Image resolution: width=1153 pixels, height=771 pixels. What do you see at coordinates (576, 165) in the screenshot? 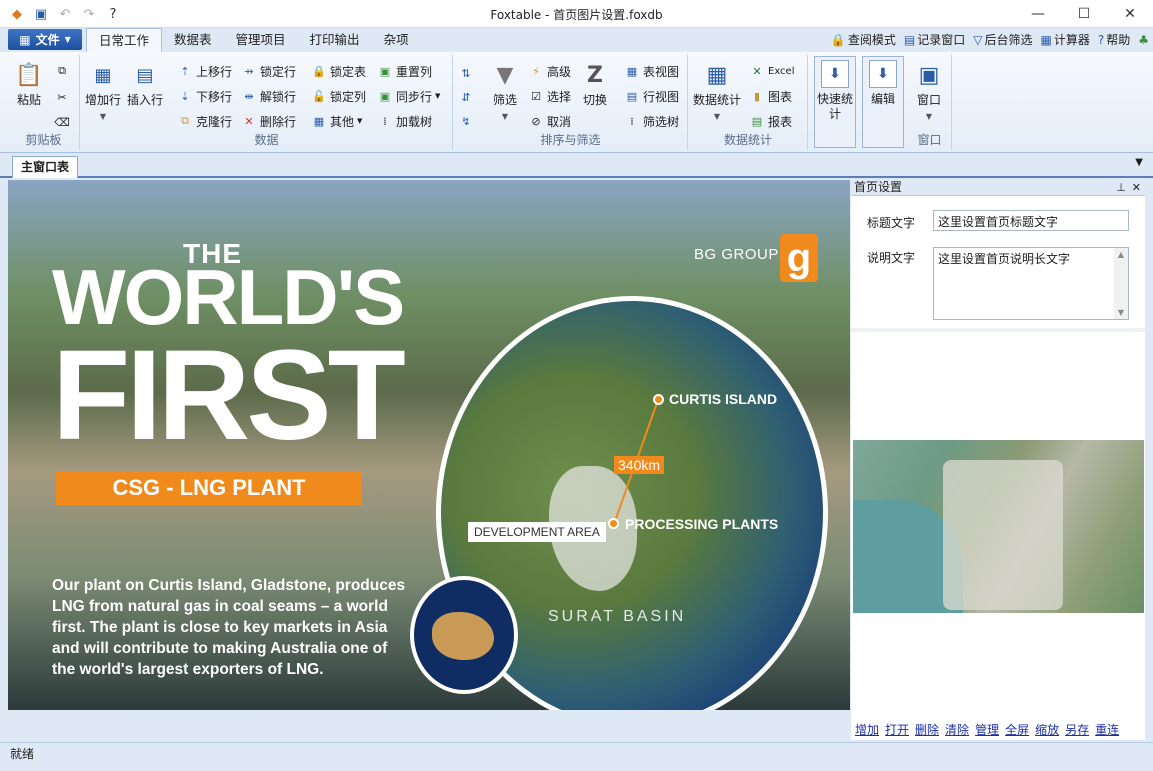
I see `document-tab-strip: 主窗口表 ▼` at bounding box center [576, 165].